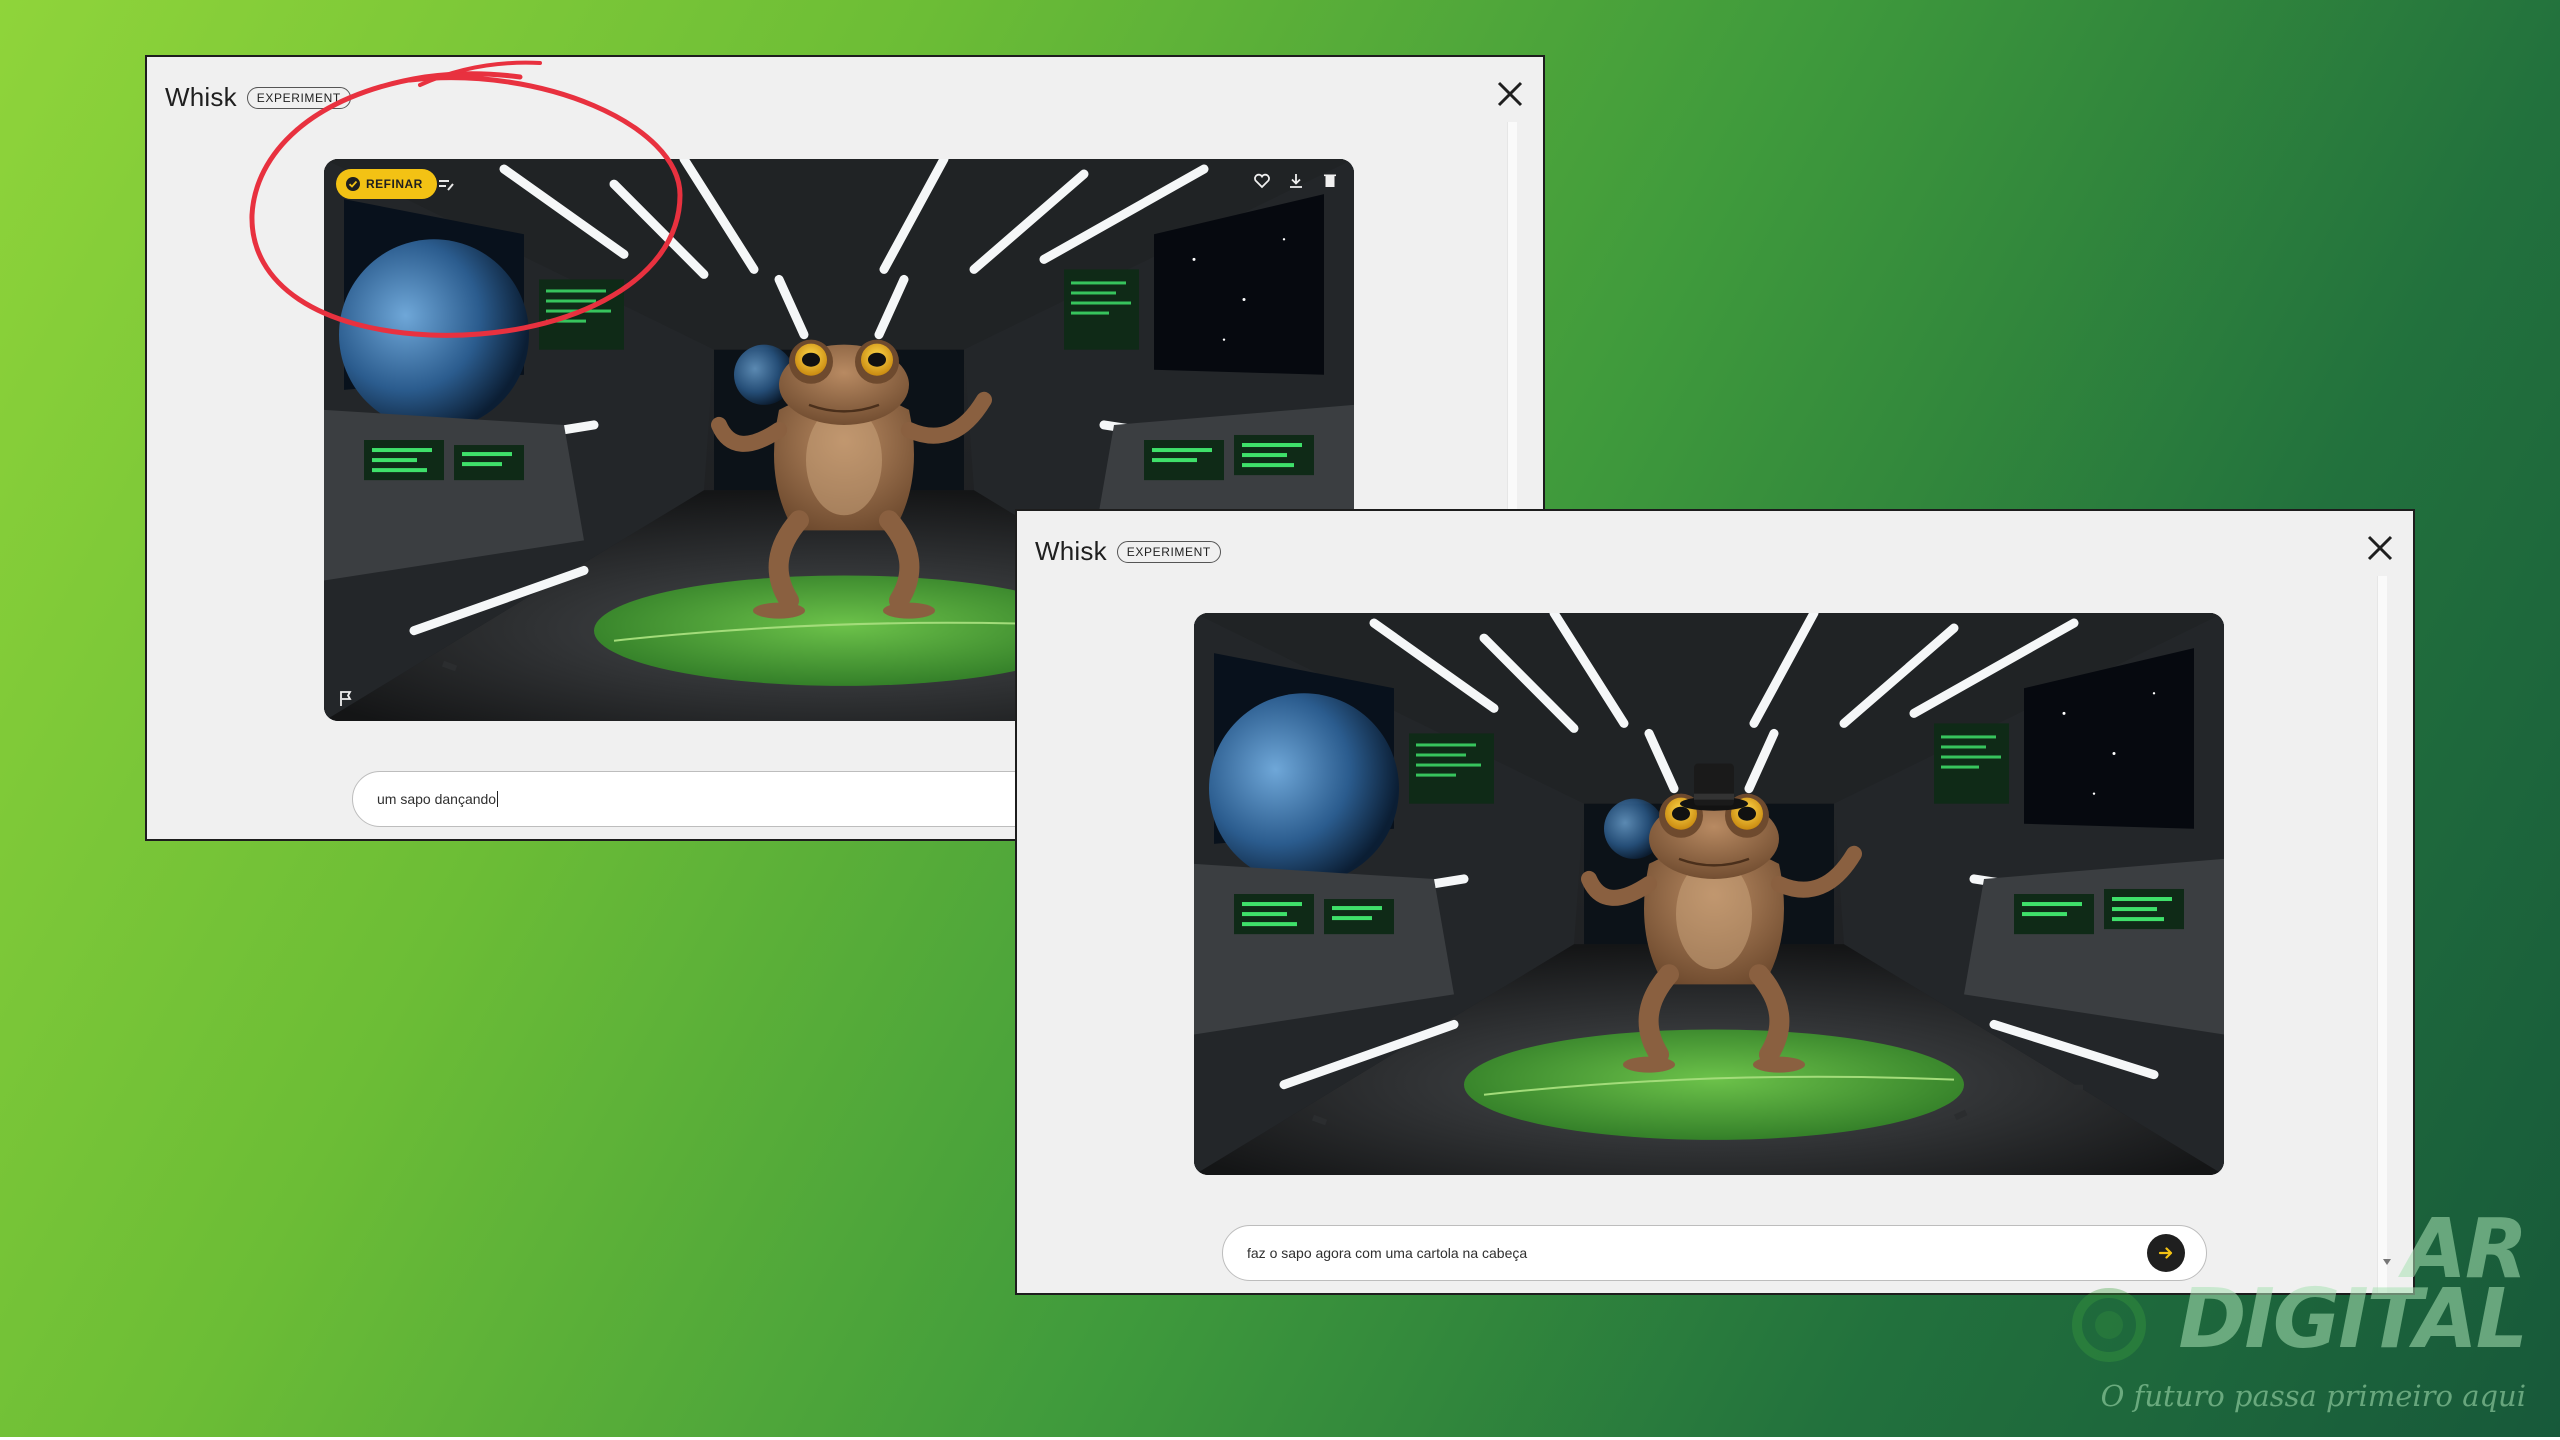 This screenshot has height=1440, width=2560. I want to click on text-caret, so click(498, 799).